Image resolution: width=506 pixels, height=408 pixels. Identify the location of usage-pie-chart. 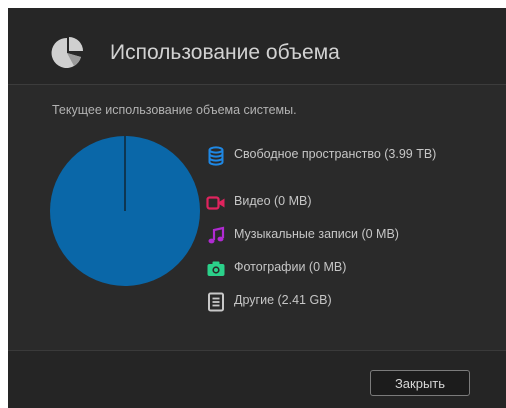
(125, 211).